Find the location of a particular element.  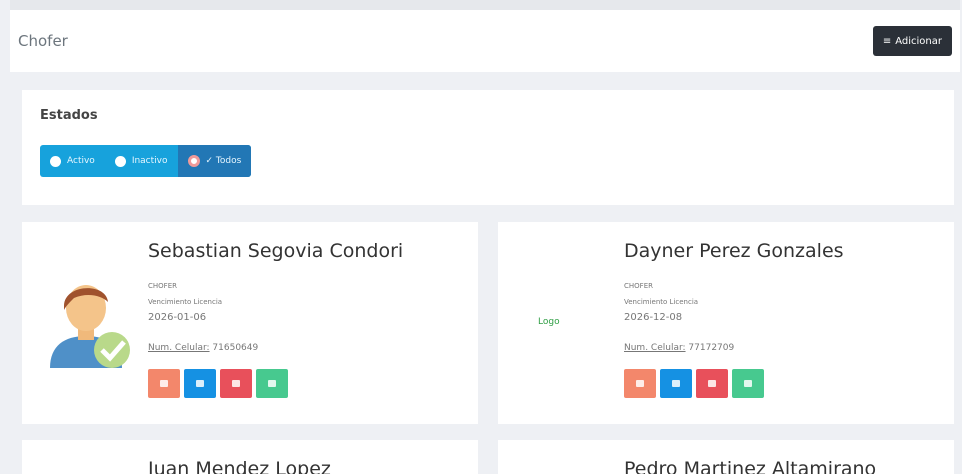

toggle-label: Inactivo is located at coordinates (149, 161).